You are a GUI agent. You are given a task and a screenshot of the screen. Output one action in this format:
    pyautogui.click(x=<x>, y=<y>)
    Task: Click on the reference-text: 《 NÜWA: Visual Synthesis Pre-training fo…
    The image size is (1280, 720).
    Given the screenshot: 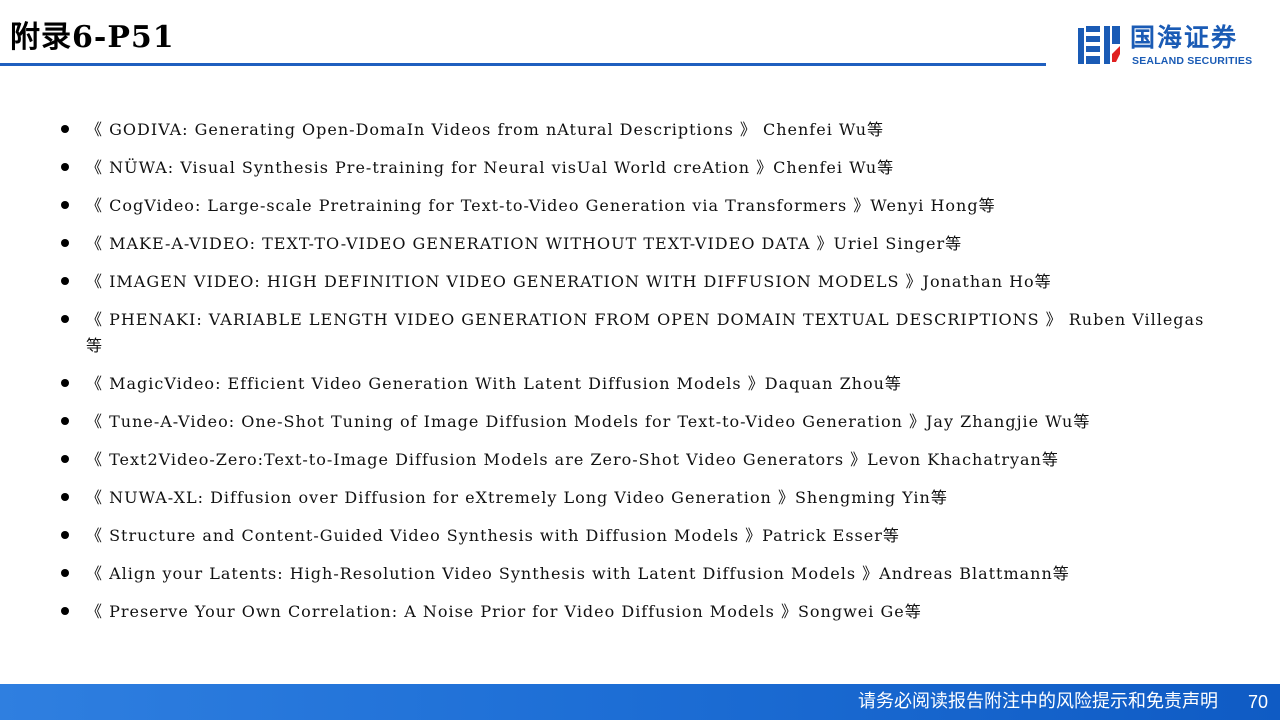 What is the action you would take?
    pyautogui.click(x=490, y=167)
    